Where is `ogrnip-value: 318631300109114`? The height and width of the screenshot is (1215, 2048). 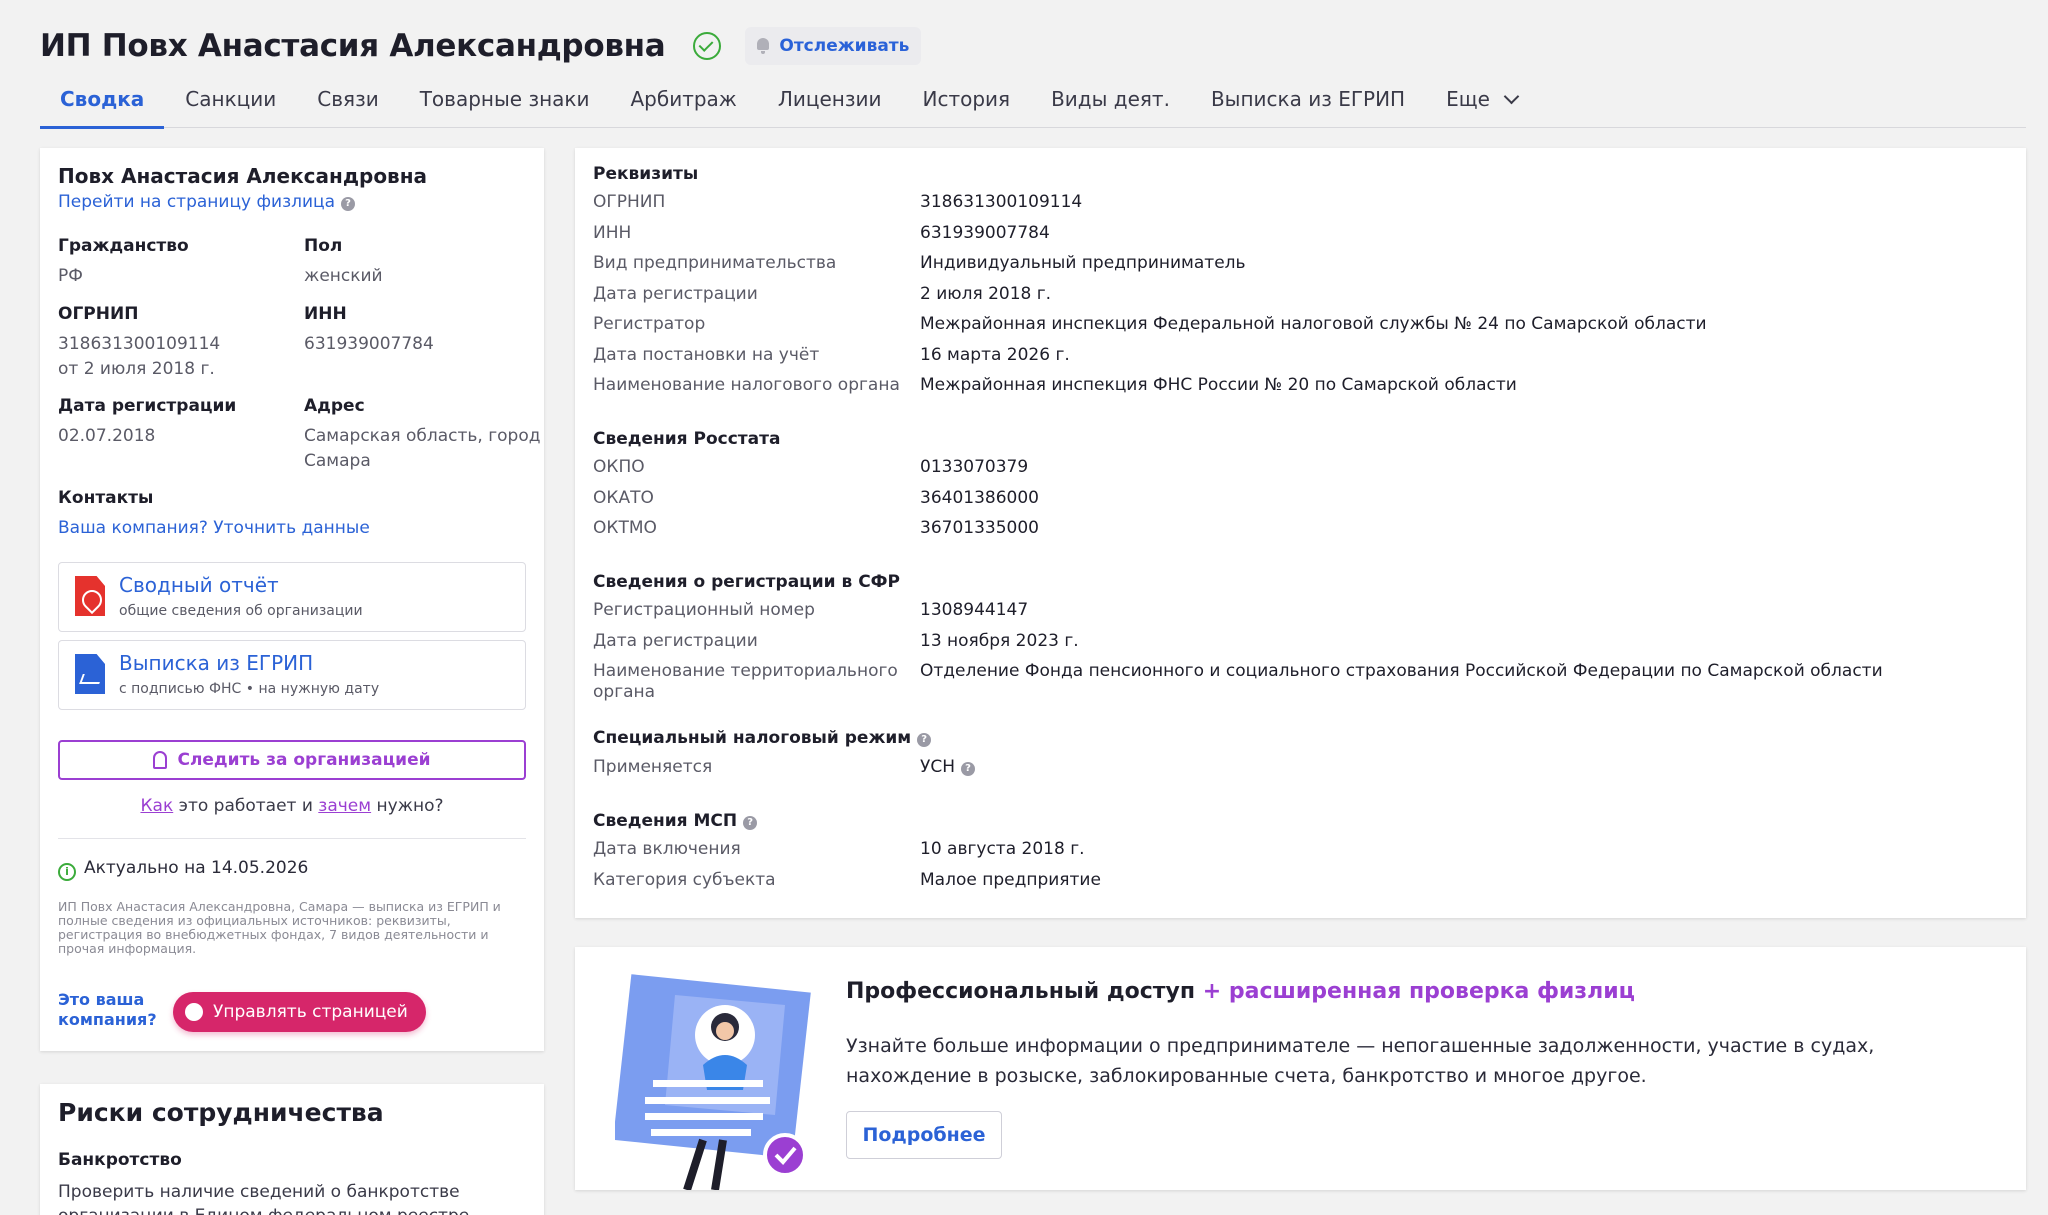
ogrnip-value: 318631300109114 is located at coordinates (139, 344).